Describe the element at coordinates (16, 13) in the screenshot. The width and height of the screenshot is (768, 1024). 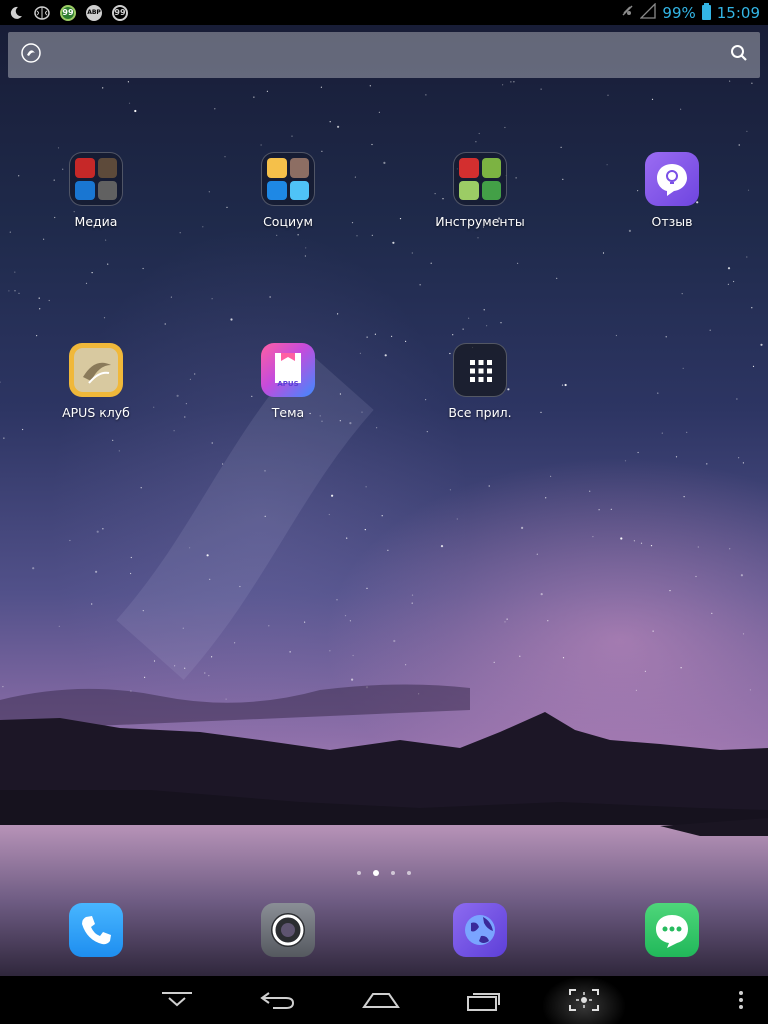
I see `moon-icon` at that location.